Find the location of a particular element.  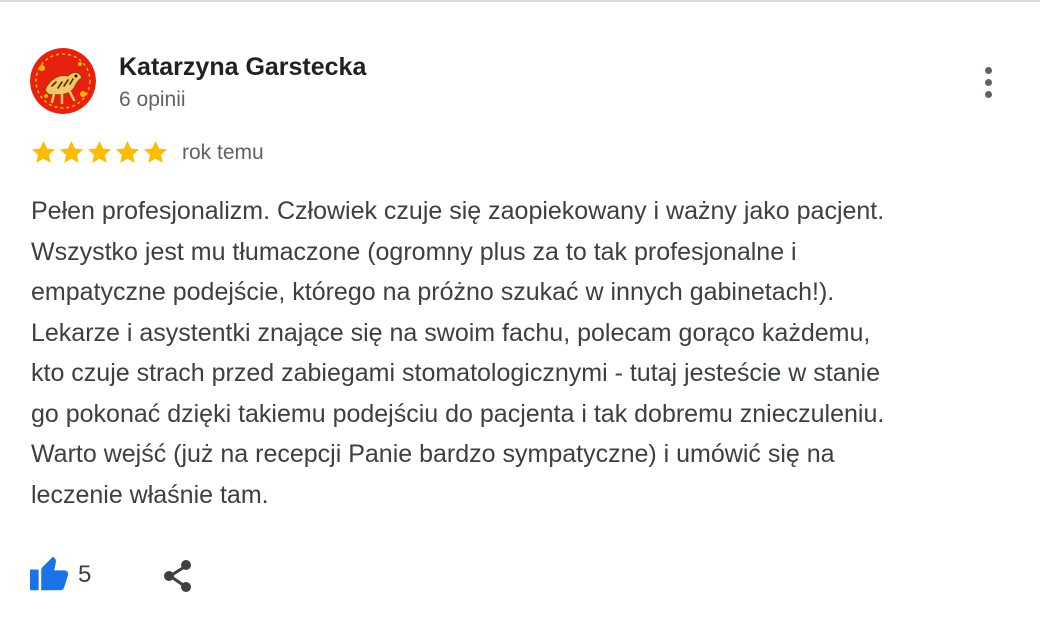

share-button is located at coordinates (178, 576).